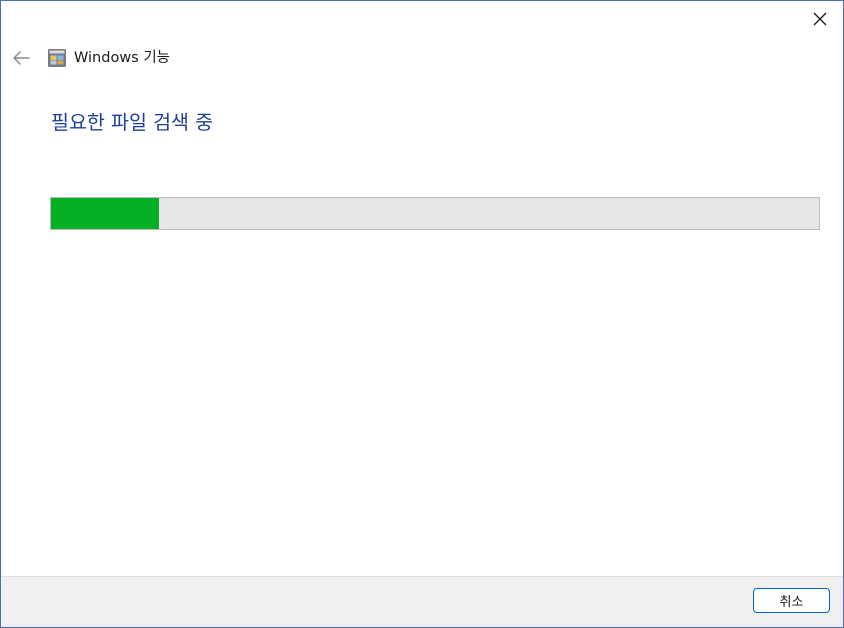  I want to click on back-button, so click(21, 58).